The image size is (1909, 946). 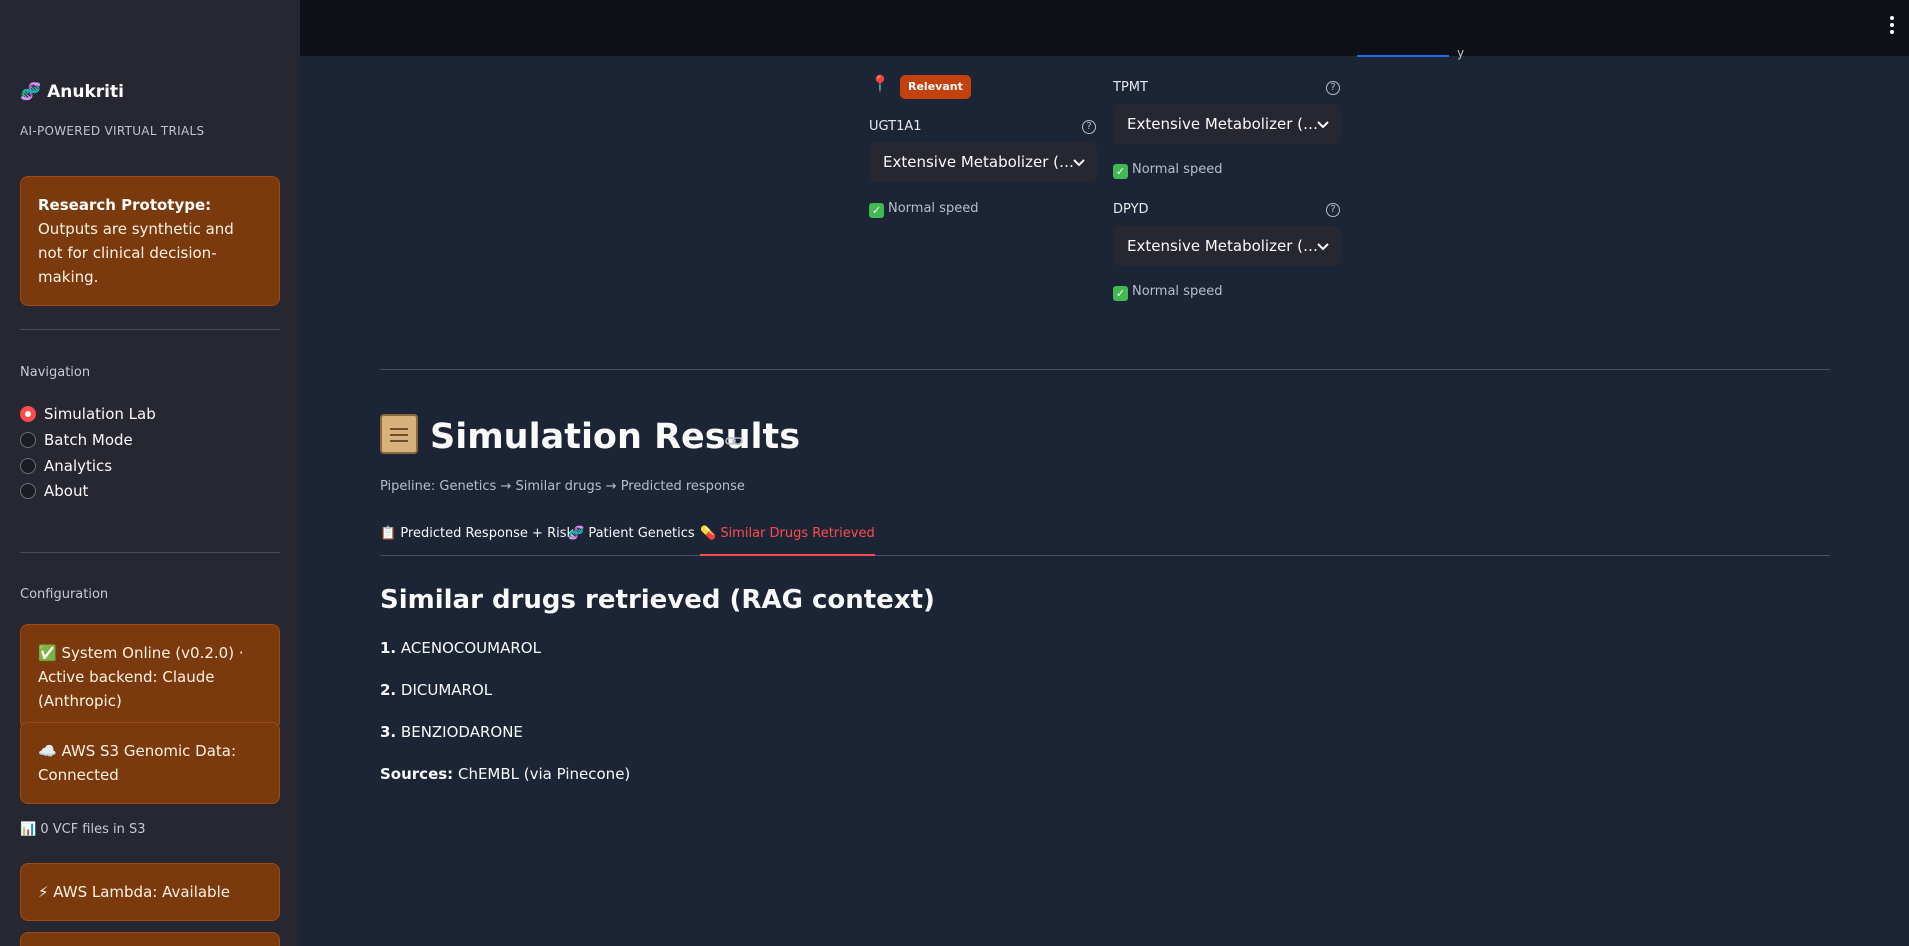 What do you see at coordinates (1892, 26) in the screenshot?
I see `main-menu-icon` at bounding box center [1892, 26].